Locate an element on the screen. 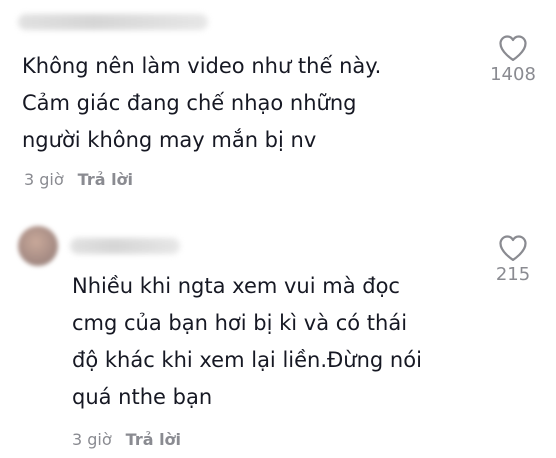 The width and height of the screenshot is (556, 458). like-count: 215 is located at coordinates (513, 274).